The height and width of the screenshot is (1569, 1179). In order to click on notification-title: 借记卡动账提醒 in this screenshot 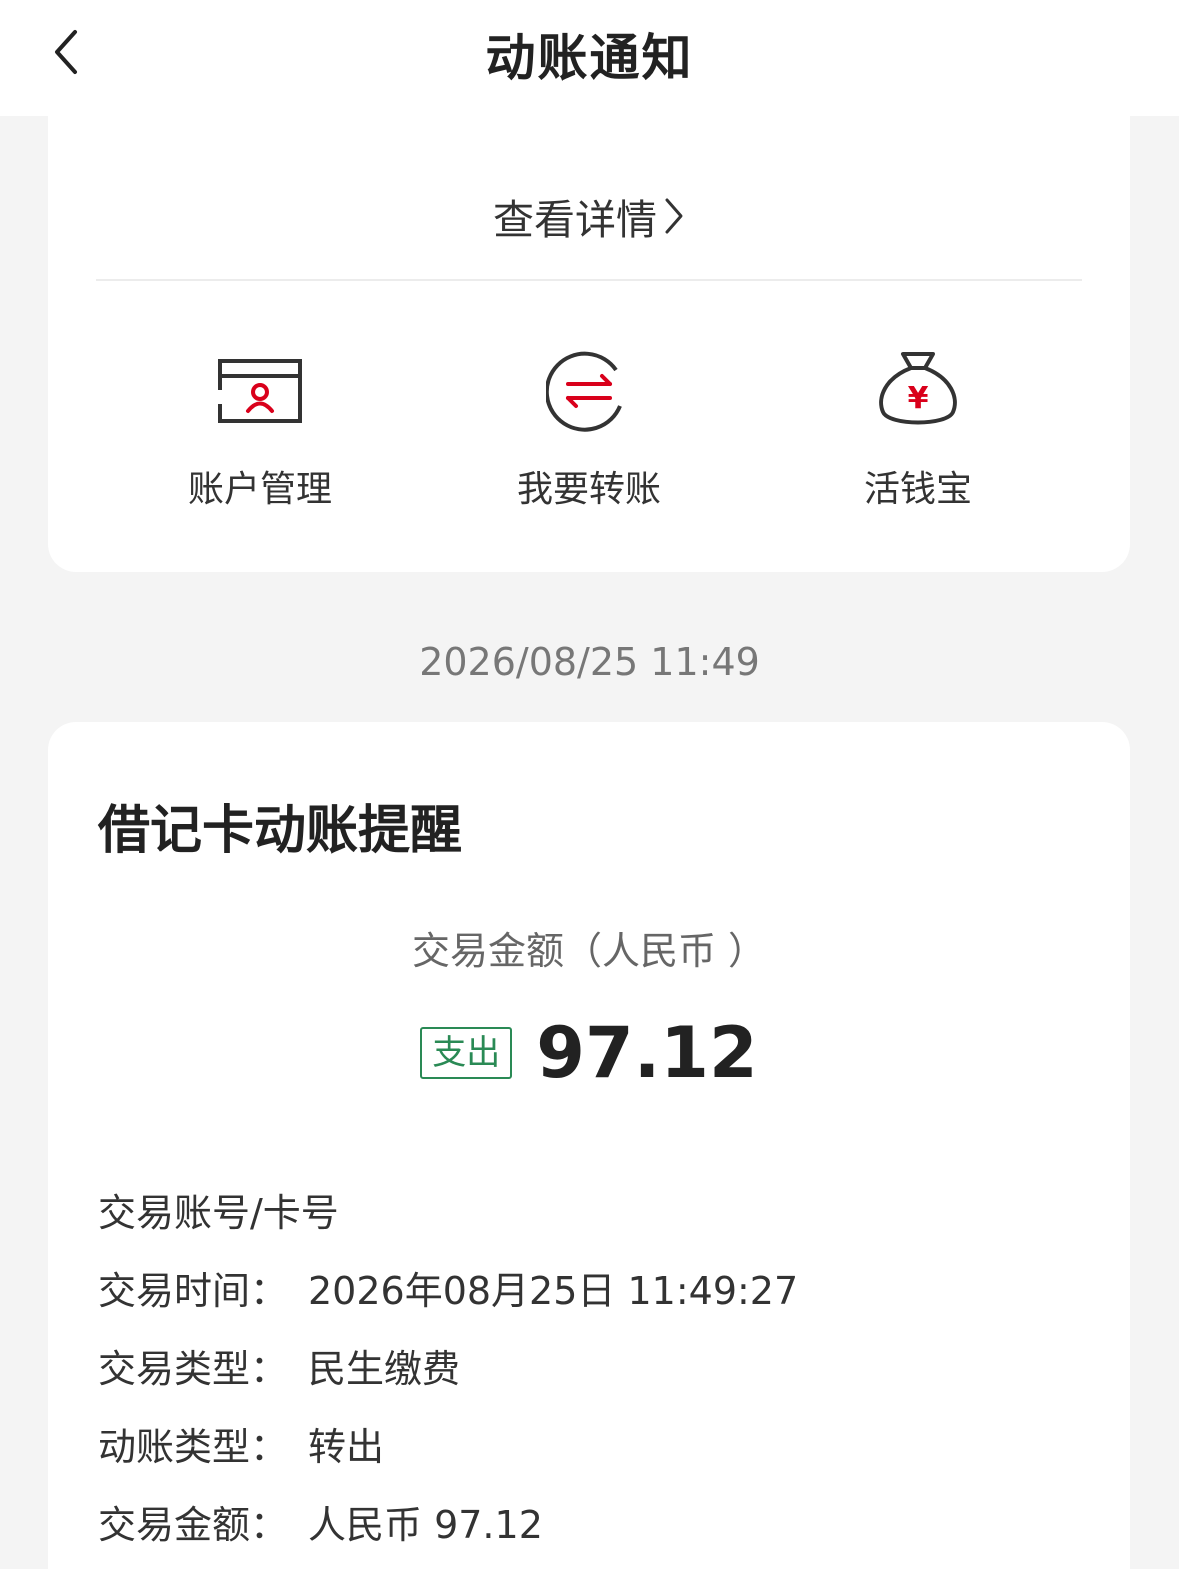, I will do `click(280, 831)`.